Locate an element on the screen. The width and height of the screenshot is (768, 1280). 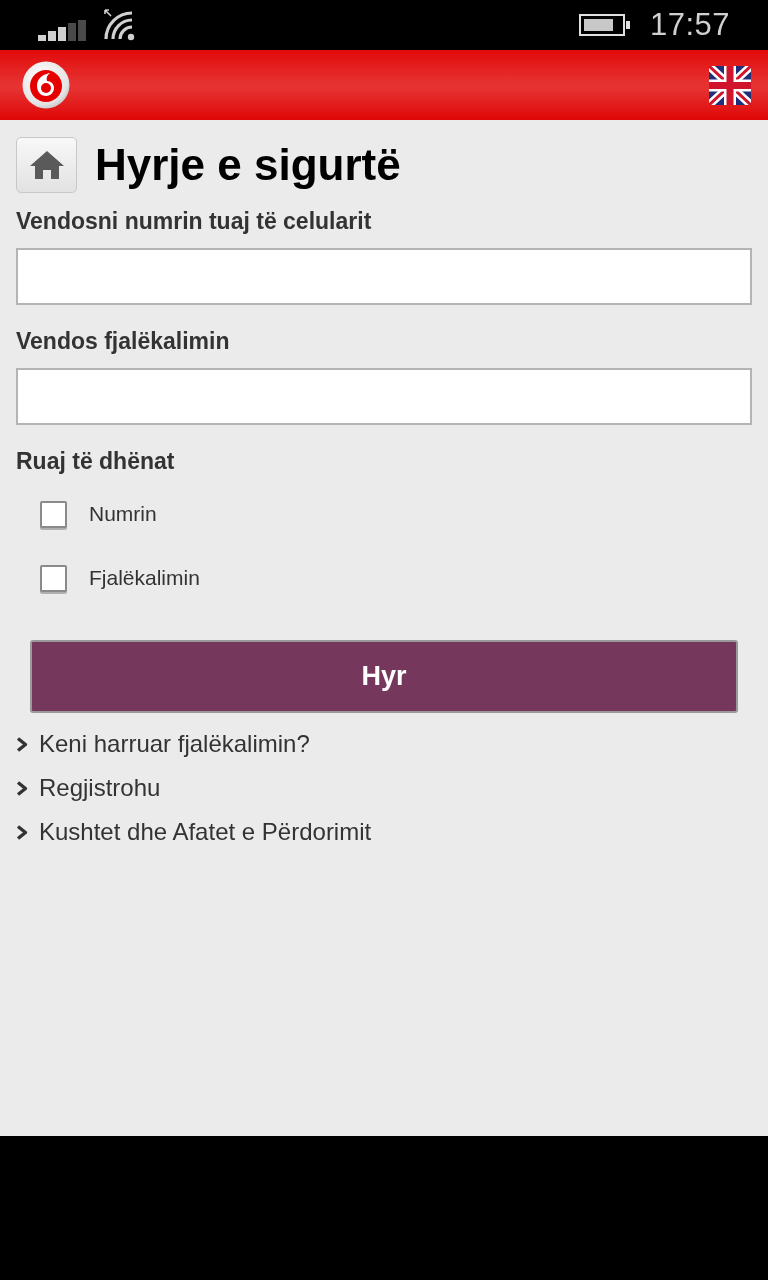
text-link: Keni harruar fjalëkalimin? is located at coordinates (163, 744).